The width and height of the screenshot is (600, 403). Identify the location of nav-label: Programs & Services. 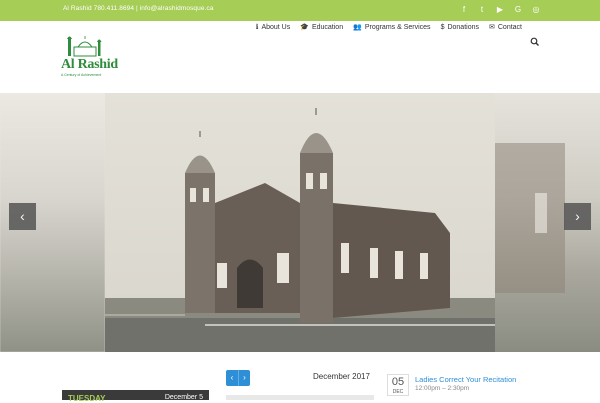
(397, 27).